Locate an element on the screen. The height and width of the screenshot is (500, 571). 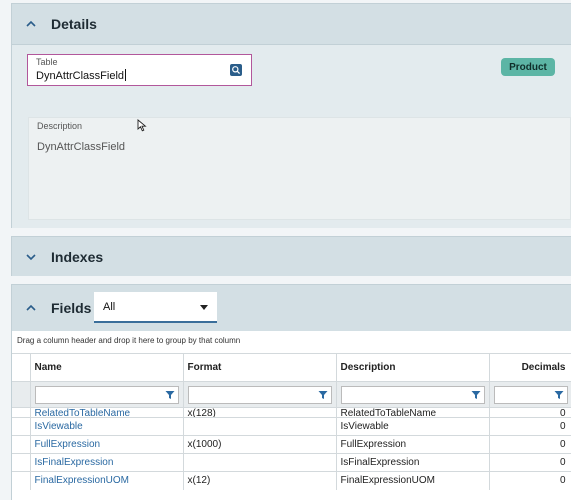
cell-name: IsViewable is located at coordinates (107, 426).